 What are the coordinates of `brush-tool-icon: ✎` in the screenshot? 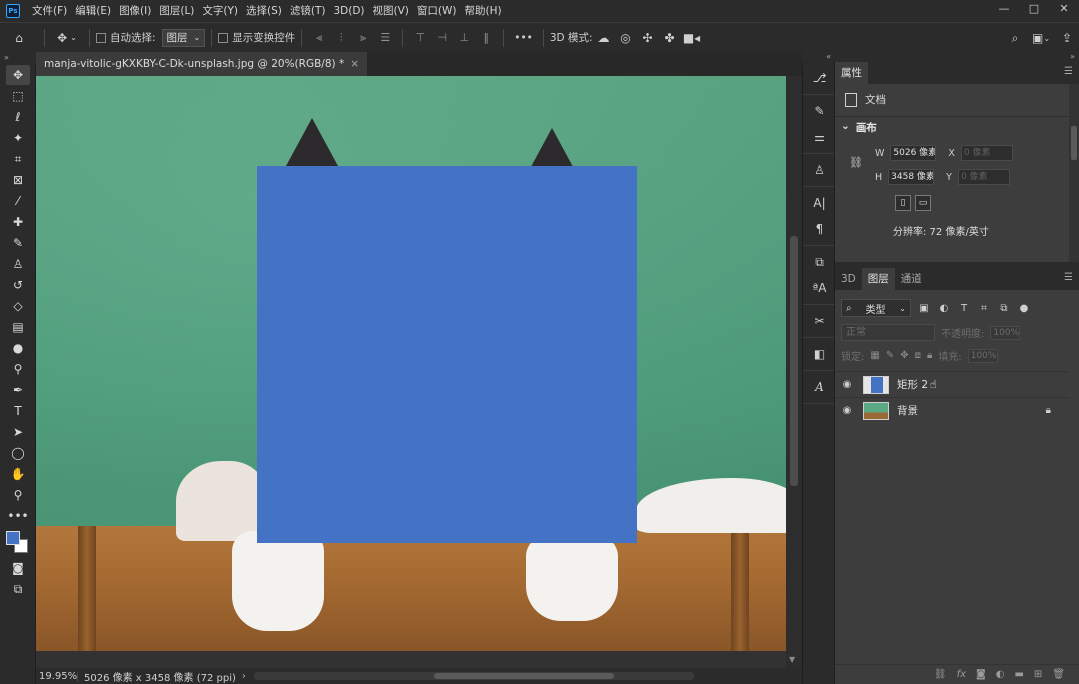 It's located at (18, 243).